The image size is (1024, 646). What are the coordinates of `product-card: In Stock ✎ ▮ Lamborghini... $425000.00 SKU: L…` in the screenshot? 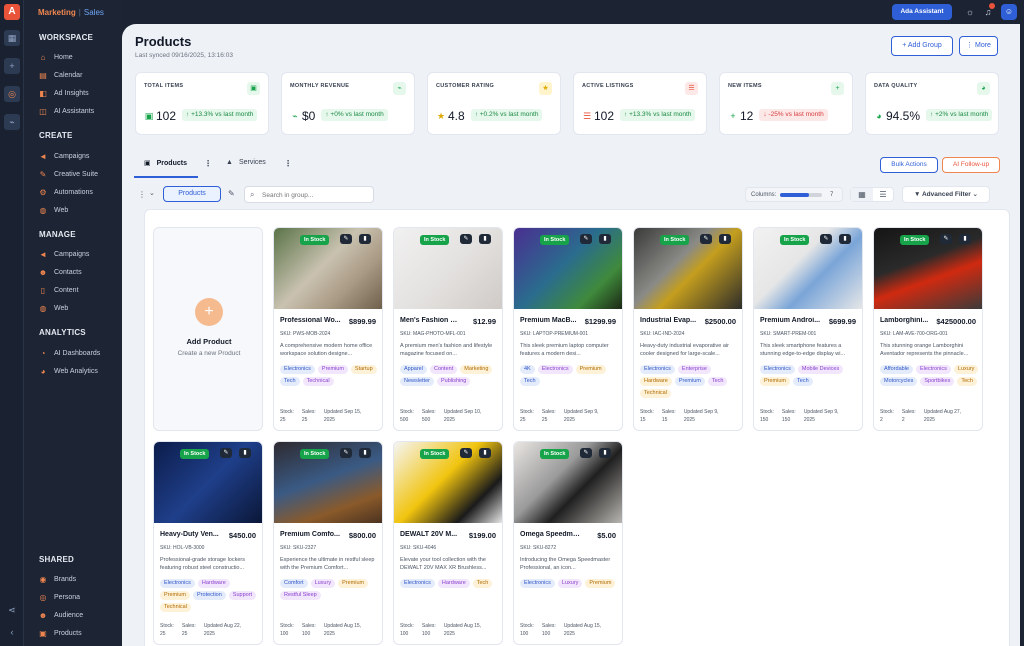 It's located at (928, 329).